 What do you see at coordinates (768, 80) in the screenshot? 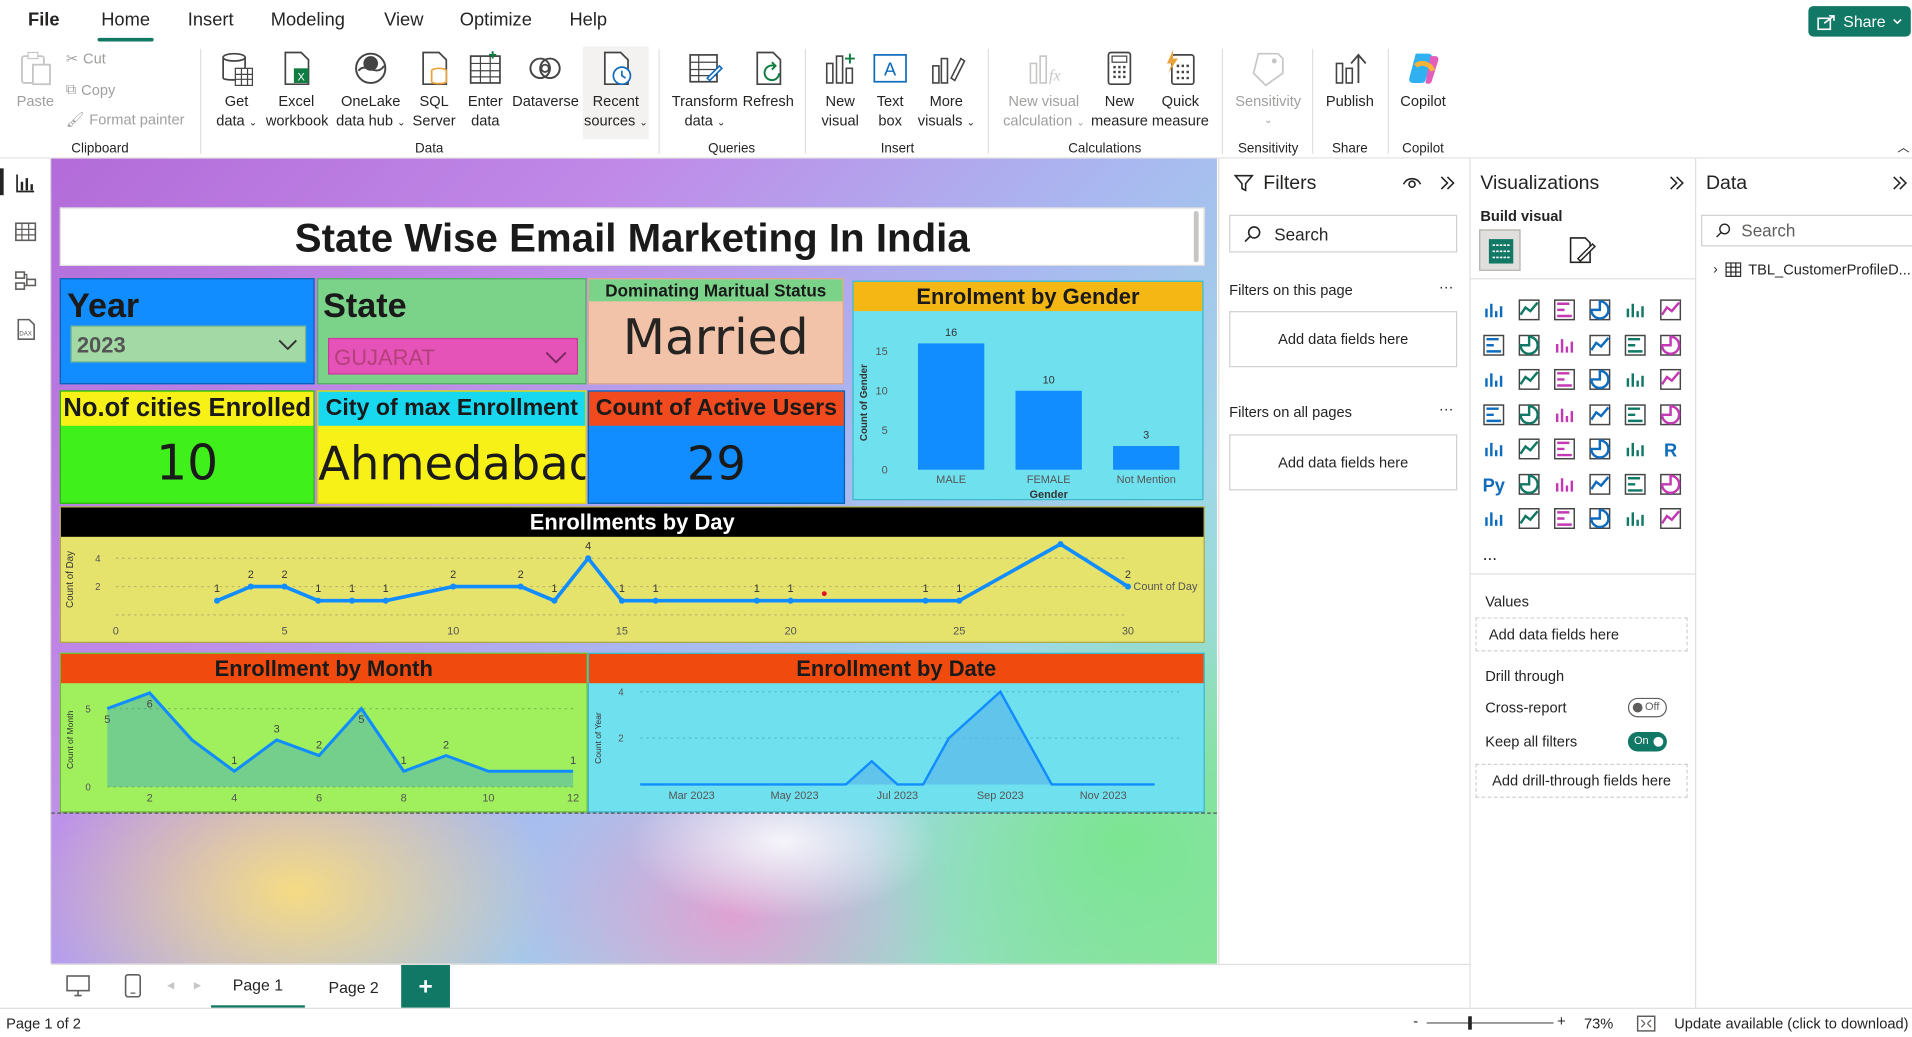
I see `refresh-button: Refresh` at bounding box center [768, 80].